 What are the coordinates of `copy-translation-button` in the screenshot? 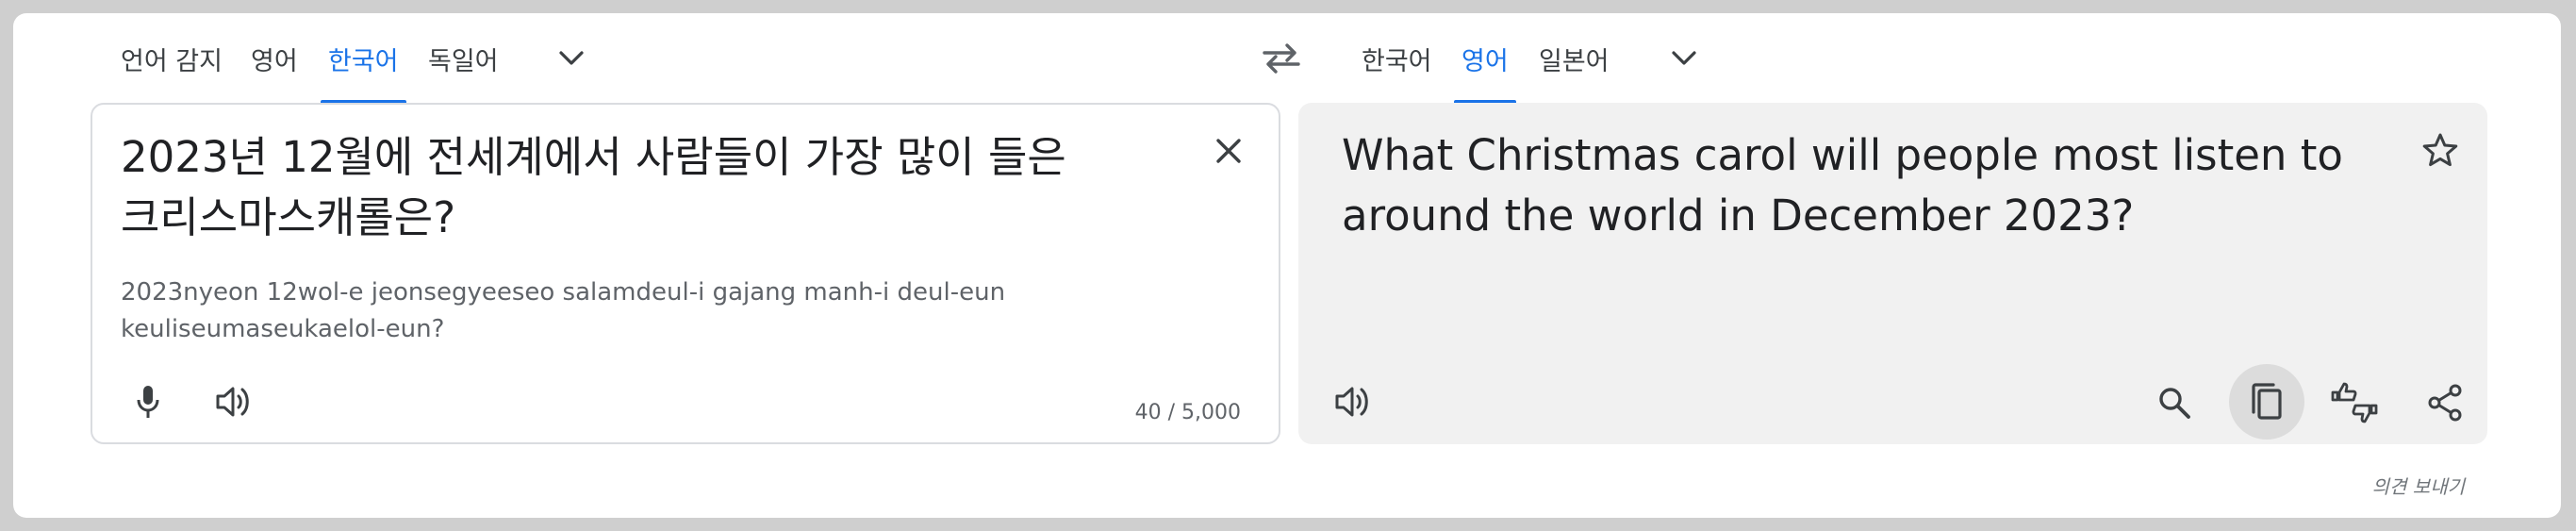 It's located at (2266, 402).